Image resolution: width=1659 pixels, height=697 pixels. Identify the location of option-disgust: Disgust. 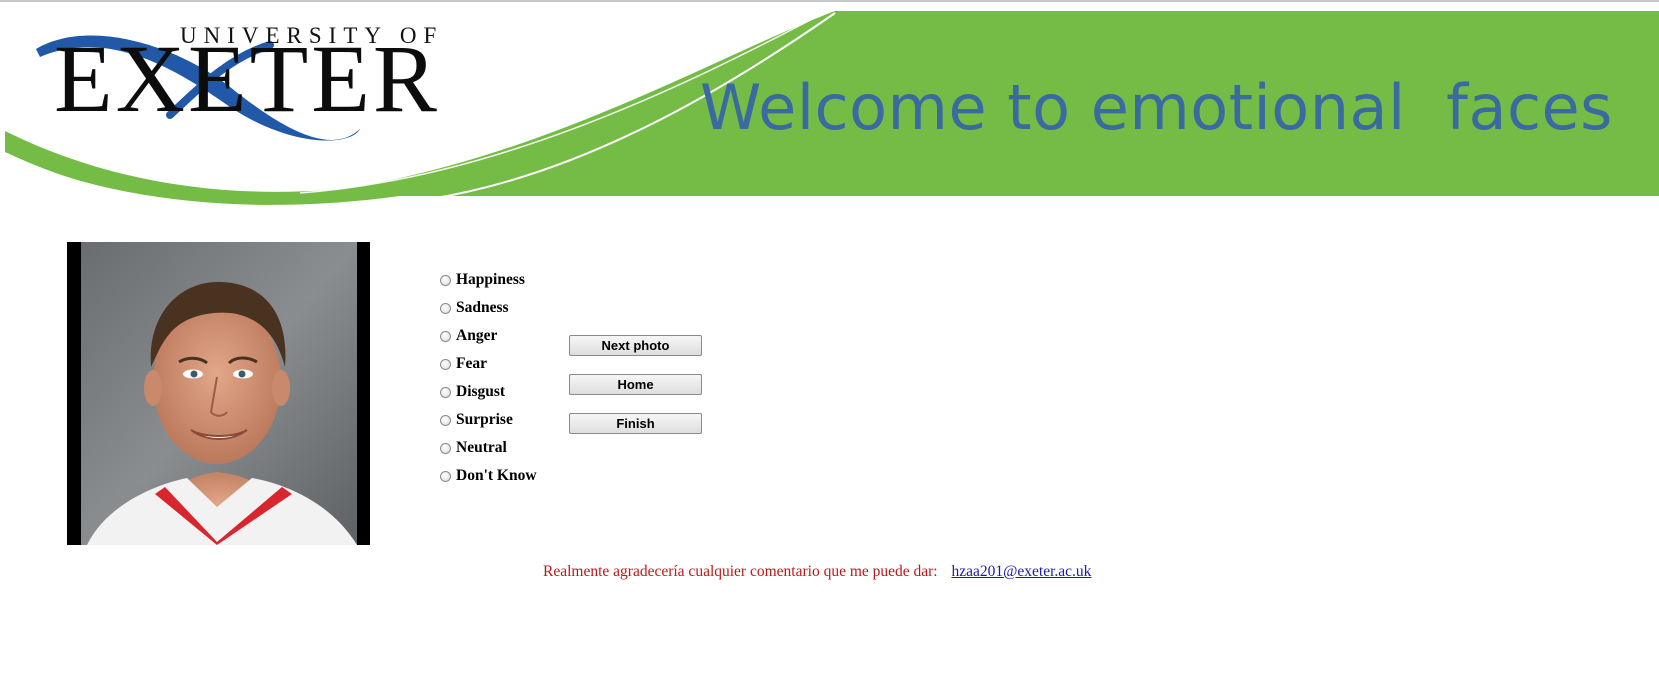
(488, 392).